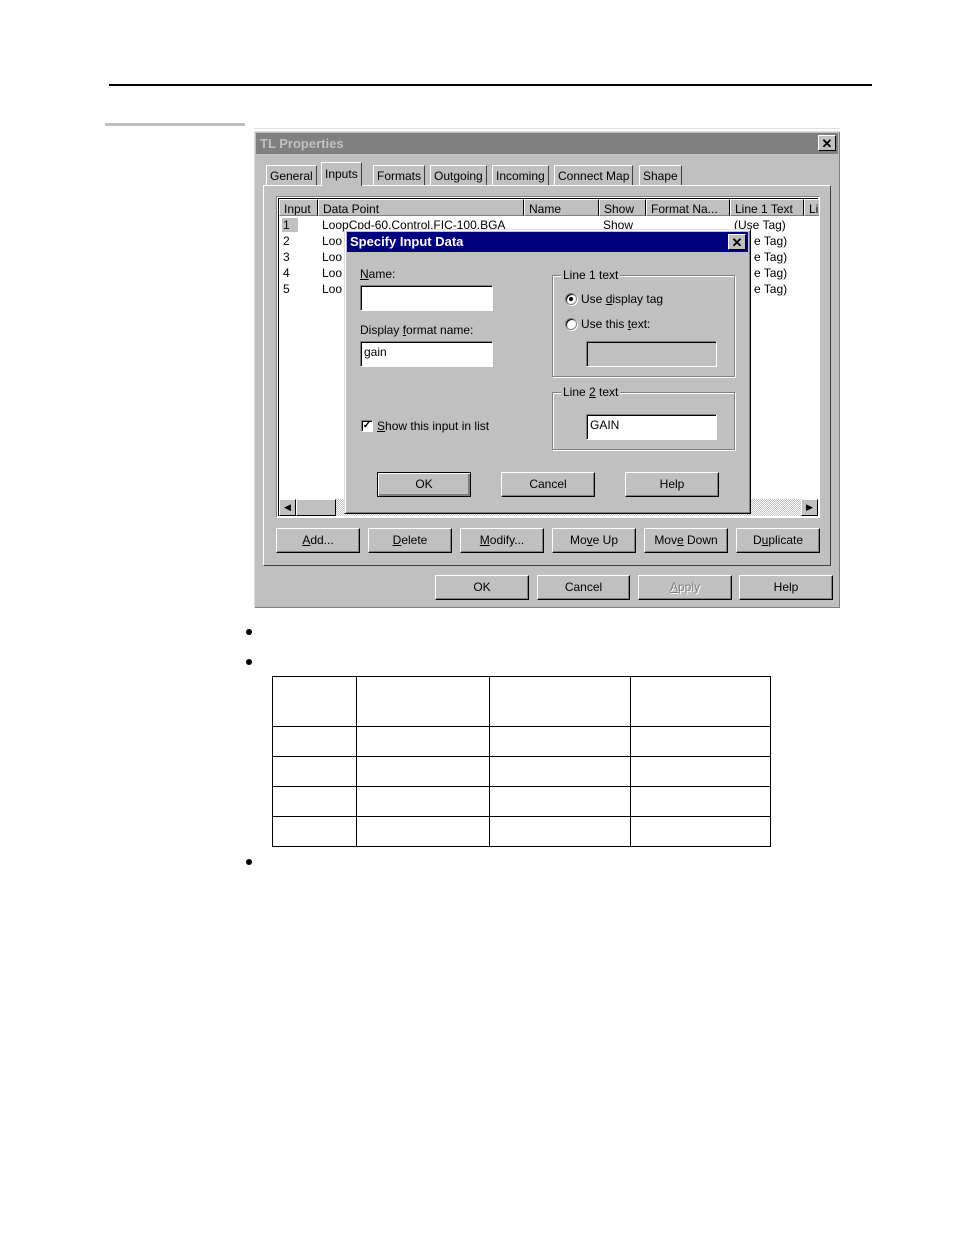 This screenshot has height=1235, width=954. Describe the element at coordinates (660, 175) in the screenshot. I see `tab-shape: Shape` at that location.